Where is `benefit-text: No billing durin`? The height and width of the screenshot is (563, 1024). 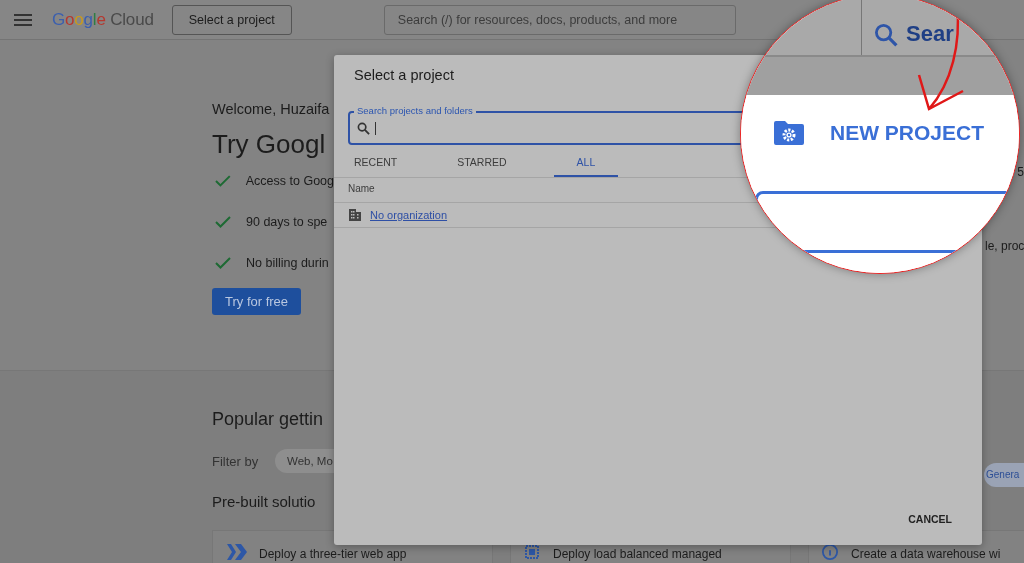 benefit-text: No billing durin is located at coordinates (287, 262).